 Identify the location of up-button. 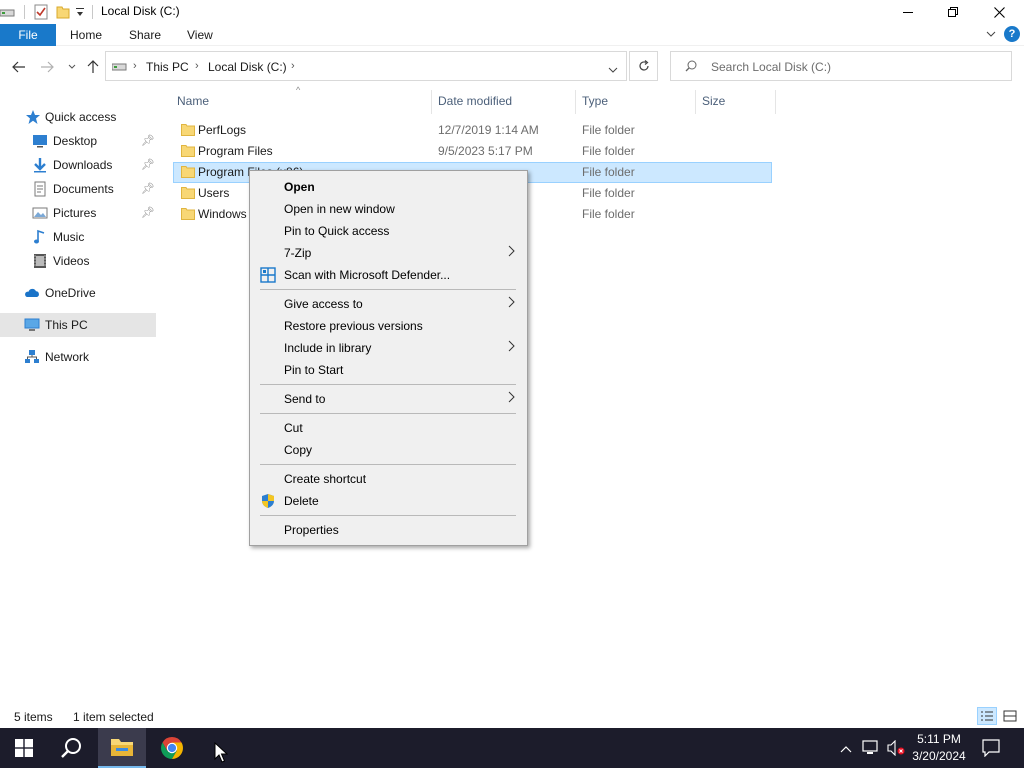
(93, 67).